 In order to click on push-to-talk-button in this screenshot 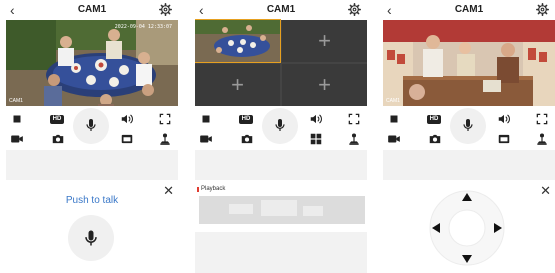, I will do `click(91, 238)`.